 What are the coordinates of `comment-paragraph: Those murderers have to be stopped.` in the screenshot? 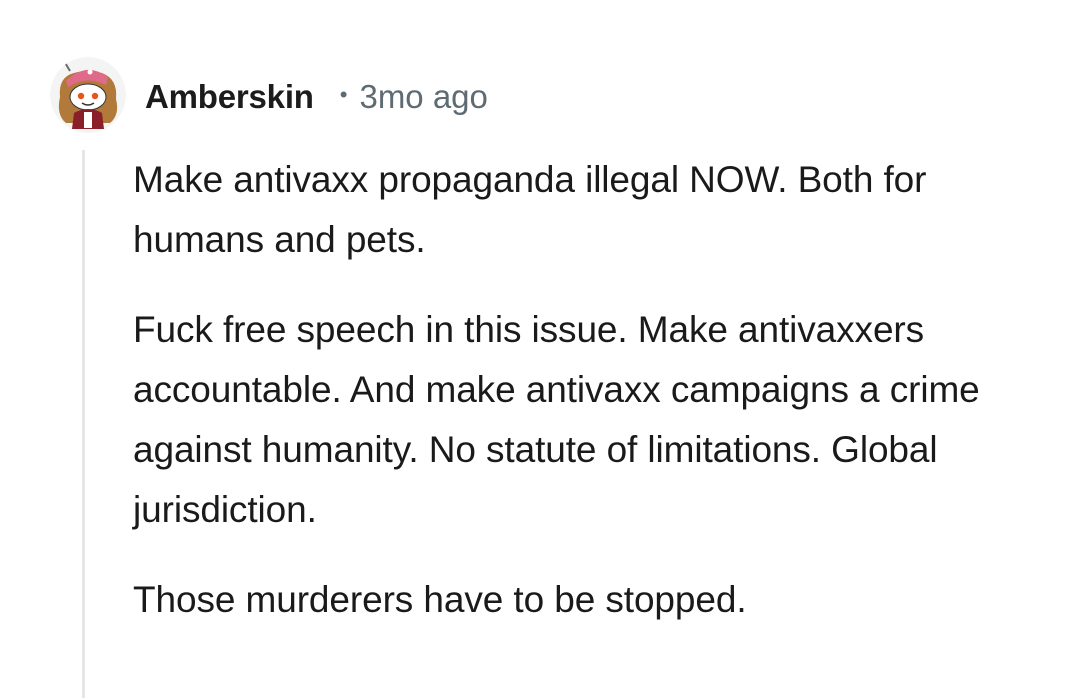 It's located at (440, 599).